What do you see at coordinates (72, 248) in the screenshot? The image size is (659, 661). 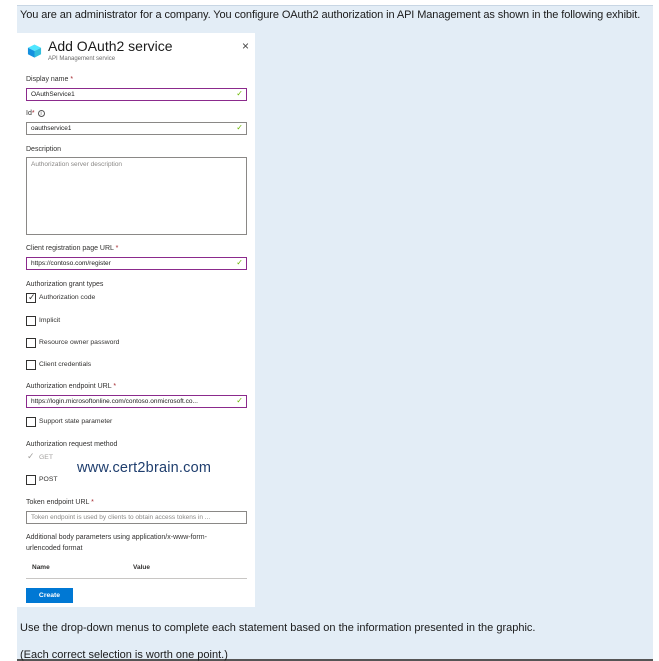 I see `client-registration-url-label: Client registration page URL *` at bounding box center [72, 248].